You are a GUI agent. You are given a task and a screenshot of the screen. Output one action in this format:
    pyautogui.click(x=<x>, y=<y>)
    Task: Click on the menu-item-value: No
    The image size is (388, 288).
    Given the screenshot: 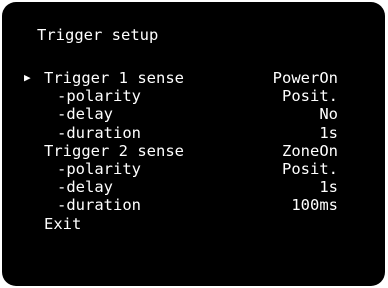 What is the action you would take?
    pyautogui.click(x=328, y=114)
    